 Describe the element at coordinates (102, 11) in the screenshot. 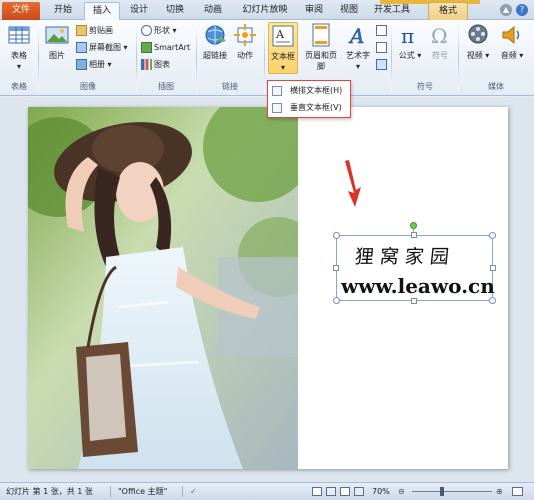

I see `tab-insert: 插入` at that location.